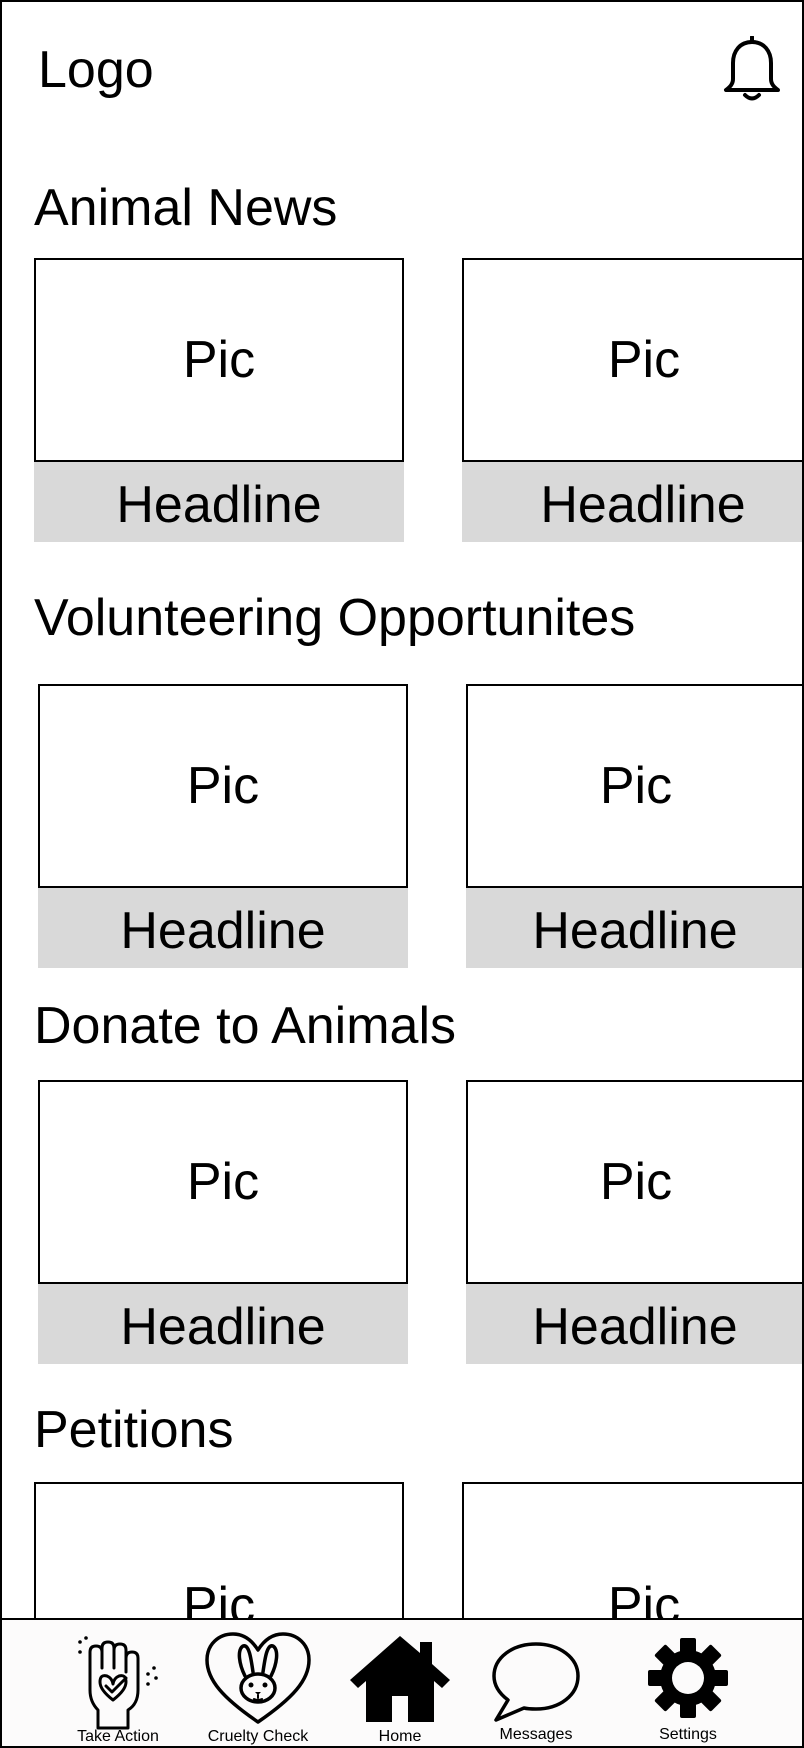 Image resolution: width=804 pixels, height=1748 pixels. What do you see at coordinates (186, 208) in the screenshot?
I see `section-title-animal-news: Animal News` at bounding box center [186, 208].